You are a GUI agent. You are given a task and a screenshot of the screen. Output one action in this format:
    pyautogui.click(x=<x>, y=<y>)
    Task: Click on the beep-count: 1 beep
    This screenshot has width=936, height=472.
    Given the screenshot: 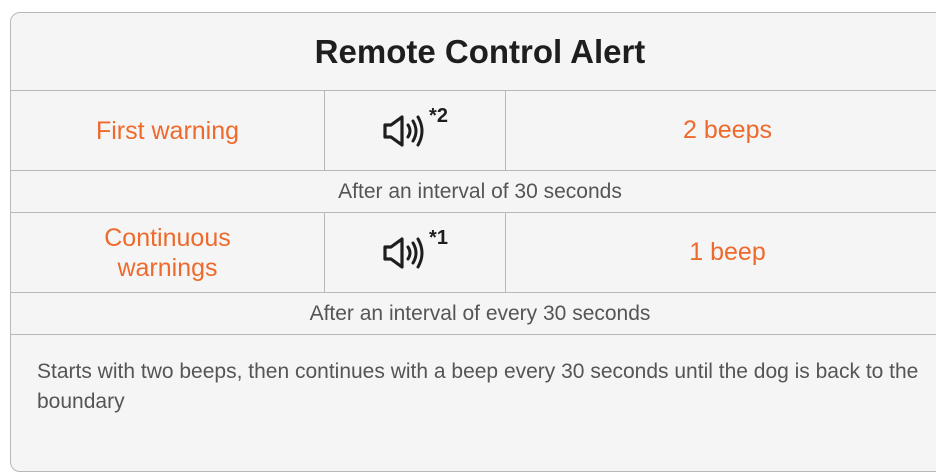 What is the action you would take?
    pyautogui.click(x=727, y=252)
    